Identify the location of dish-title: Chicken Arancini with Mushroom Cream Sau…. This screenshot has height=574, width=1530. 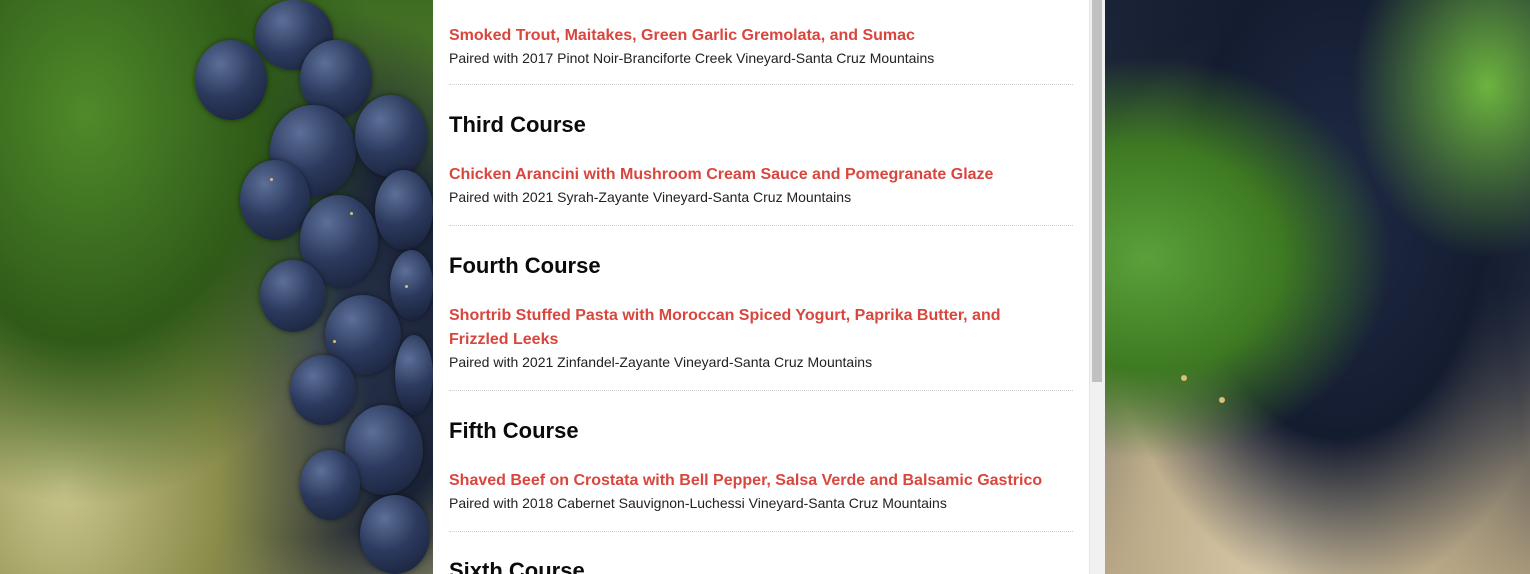
(721, 174).